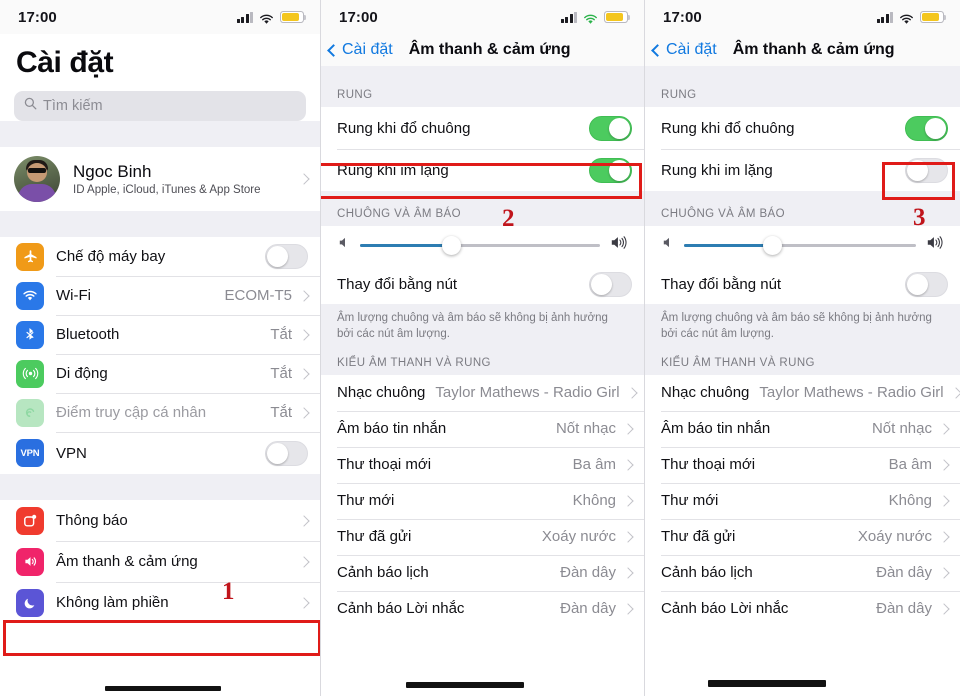 This screenshot has height=696, width=960. I want to click on section-header-ringer: CHUÔNG VÀ ÂM BÁO, so click(482, 208).